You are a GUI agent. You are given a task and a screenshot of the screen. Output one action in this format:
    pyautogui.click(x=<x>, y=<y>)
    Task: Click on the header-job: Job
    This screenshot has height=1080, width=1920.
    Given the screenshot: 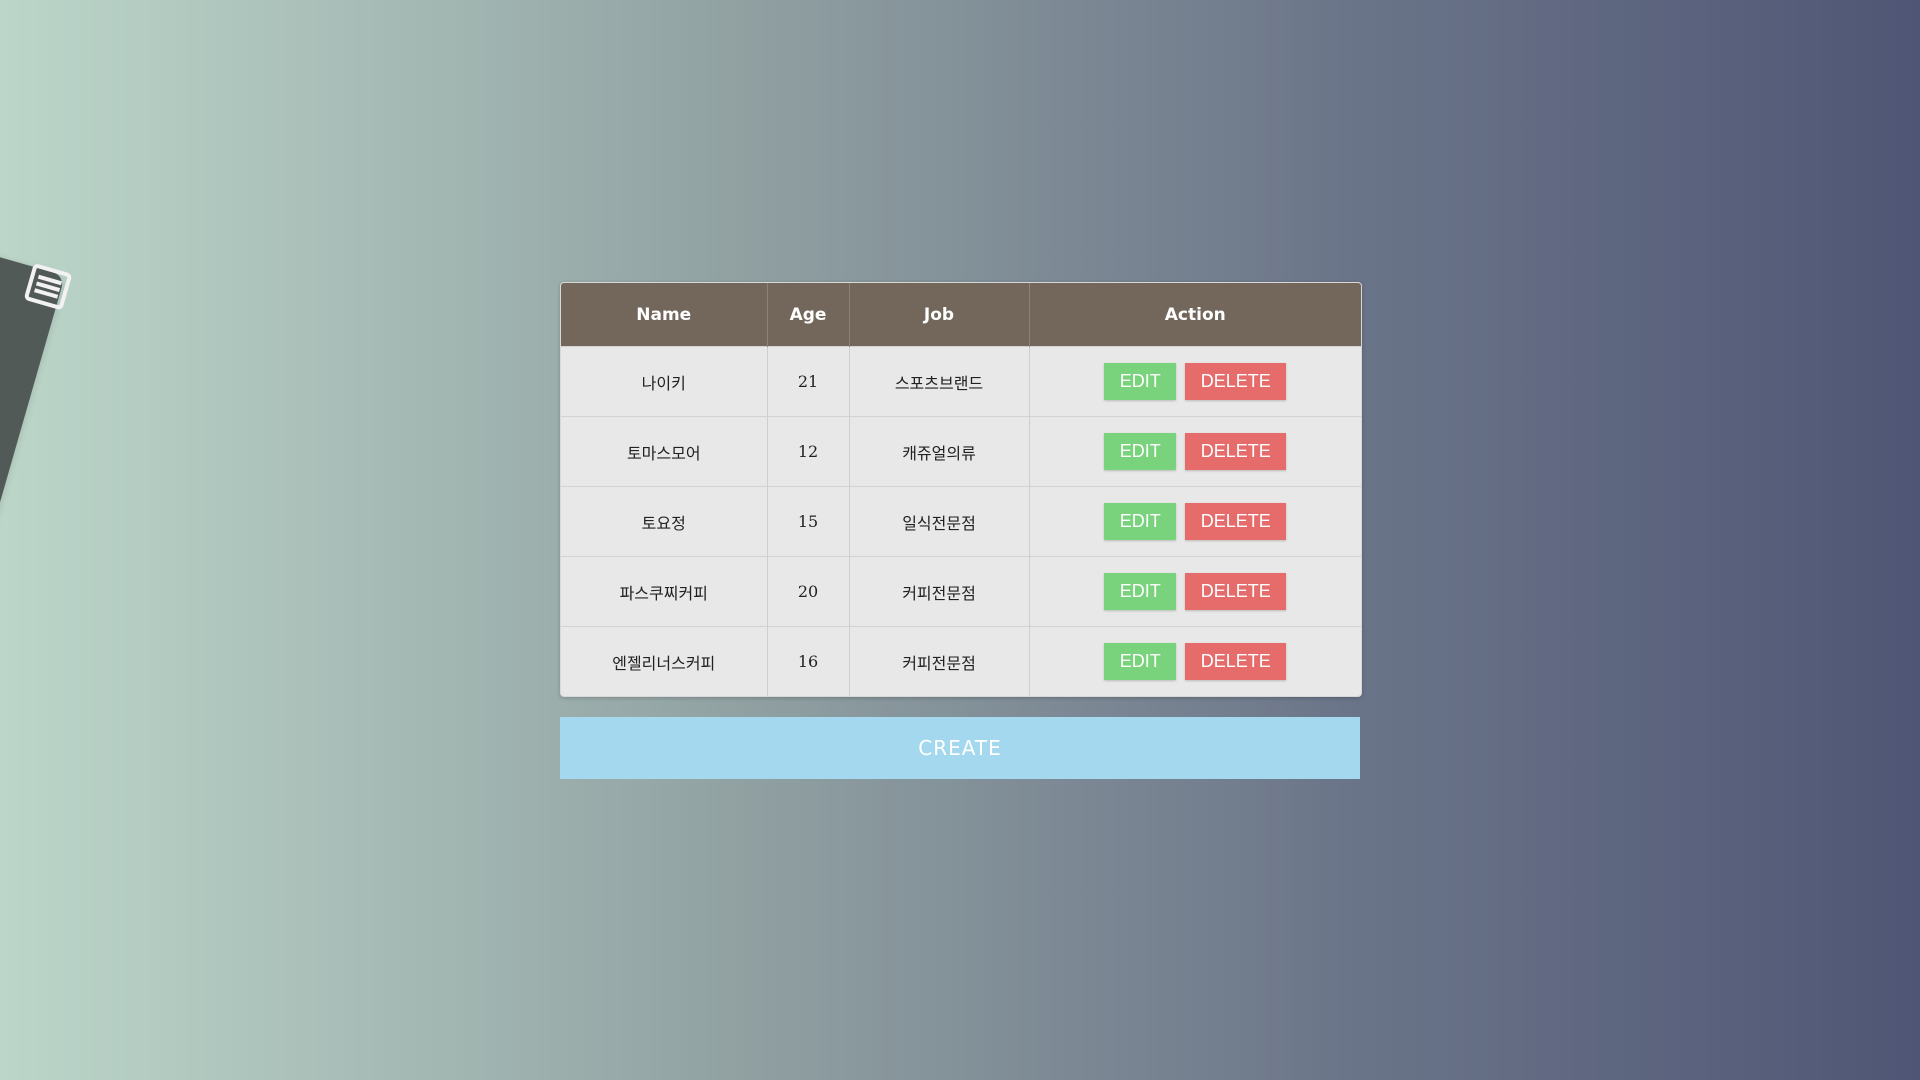 What is the action you would take?
    pyautogui.click(x=939, y=315)
    